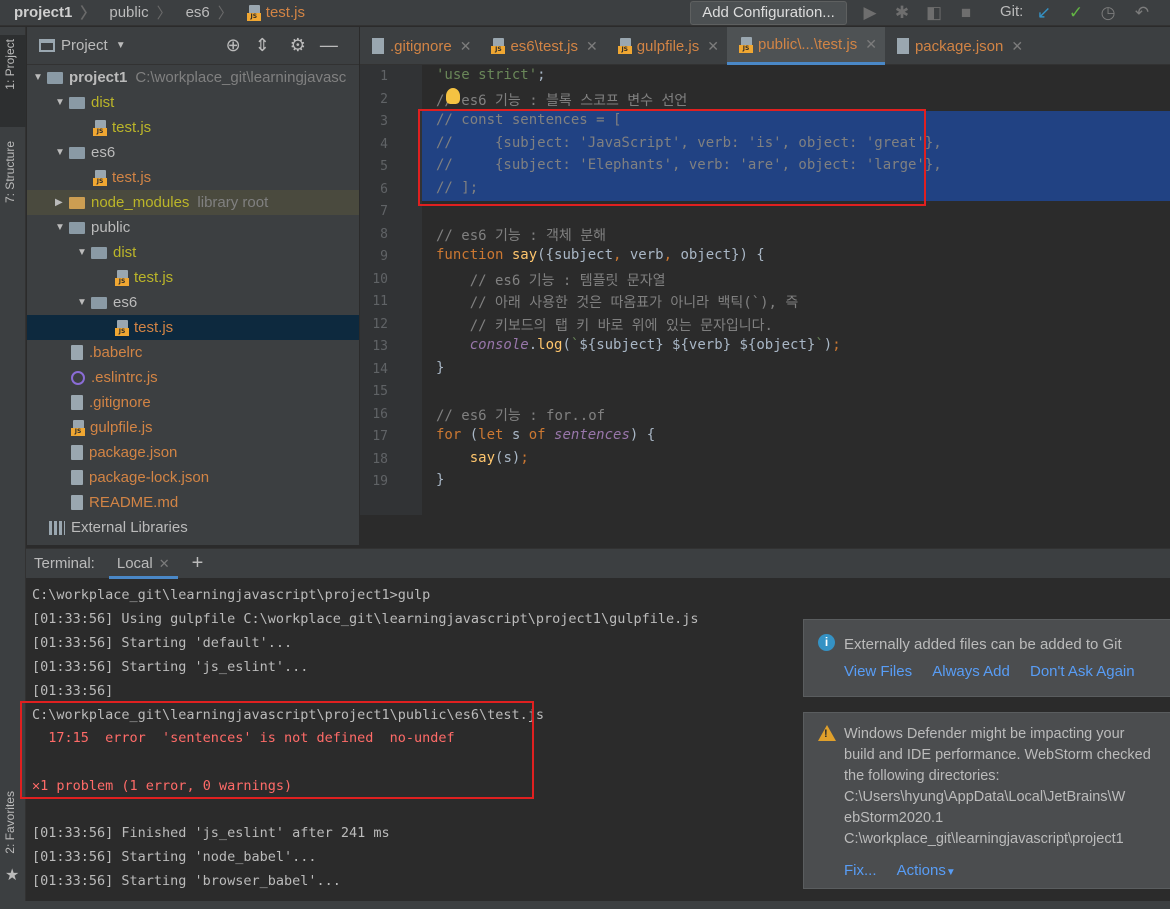 This screenshot has width=1170, height=909. What do you see at coordinates (193, 202) in the screenshot?
I see `tree-item: ▶ node_modules library root` at bounding box center [193, 202].